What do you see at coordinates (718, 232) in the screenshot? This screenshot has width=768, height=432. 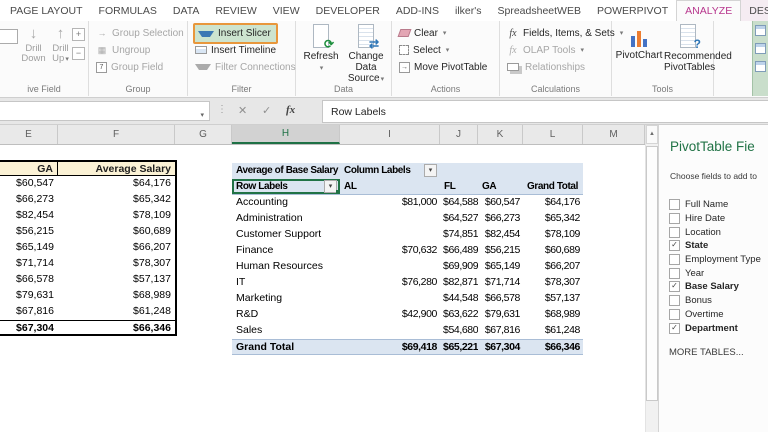 I see `field-item-location: Location` at bounding box center [718, 232].